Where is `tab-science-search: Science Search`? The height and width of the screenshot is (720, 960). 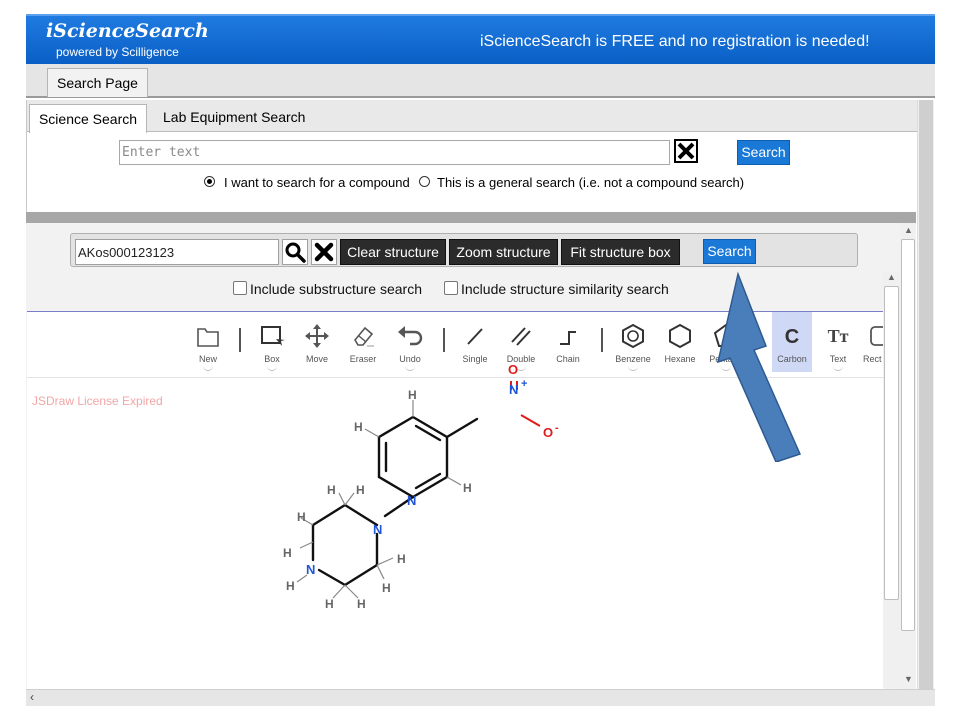 tab-science-search: Science Search is located at coordinates (88, 118).